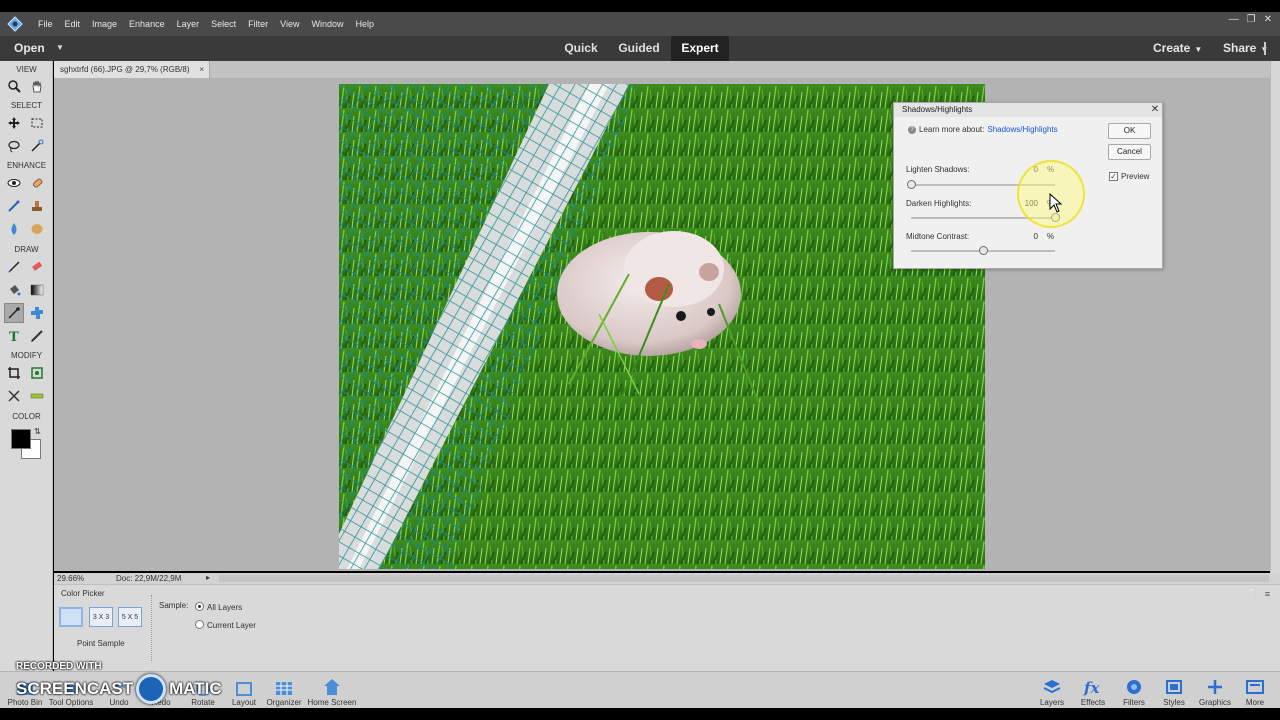  I want to click on screencast-watermark: RECORDED WITH SCREENCAST MATIC, so click(119, 682).